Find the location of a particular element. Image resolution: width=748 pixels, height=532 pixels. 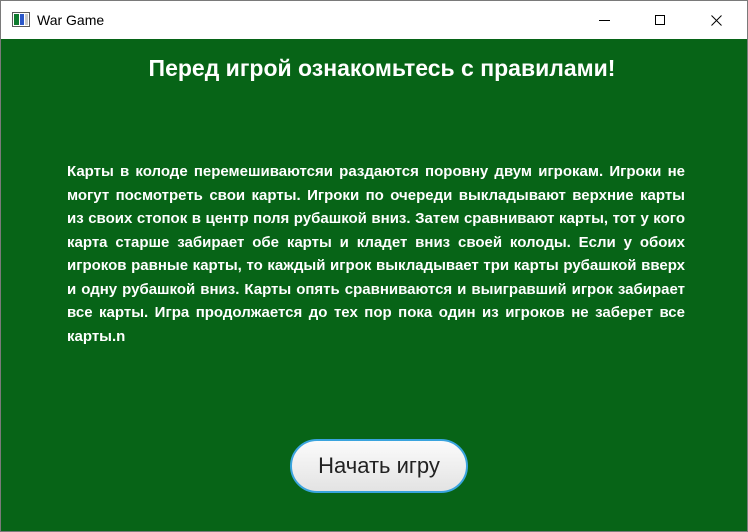

close-button is located at coordinates (716, 20).